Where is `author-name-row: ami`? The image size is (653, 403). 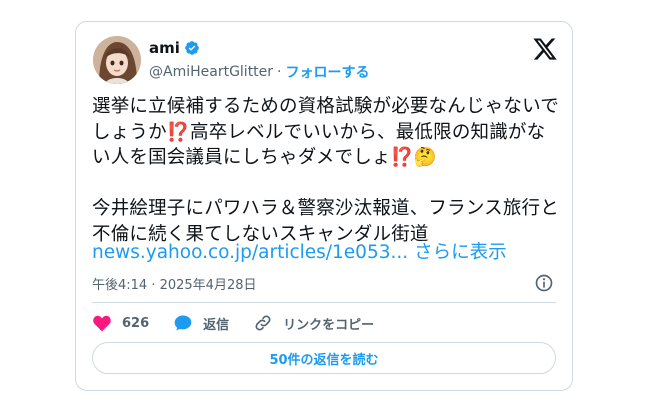
author-name-row: ami is located at coordinates (174, 48).